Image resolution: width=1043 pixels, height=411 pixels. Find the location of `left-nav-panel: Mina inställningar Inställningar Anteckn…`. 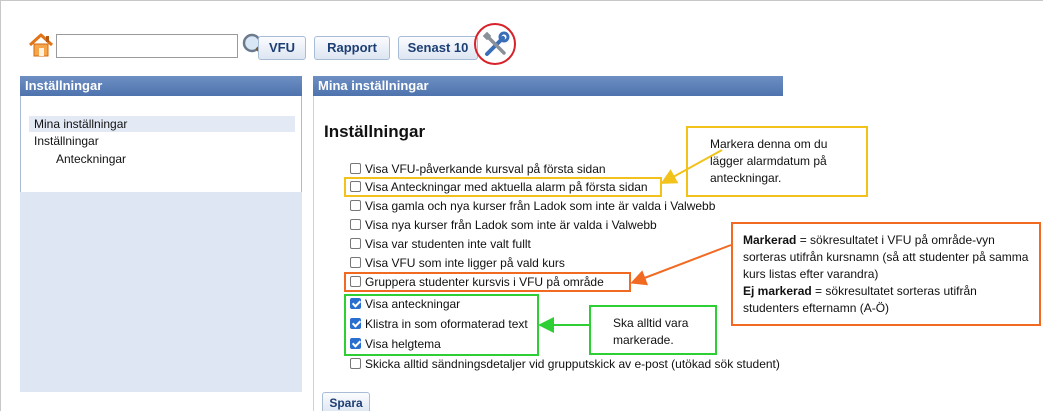

left-nav-panel: Mina inställningar Inställningar Anteckn… is located at coordinates (161, 144).